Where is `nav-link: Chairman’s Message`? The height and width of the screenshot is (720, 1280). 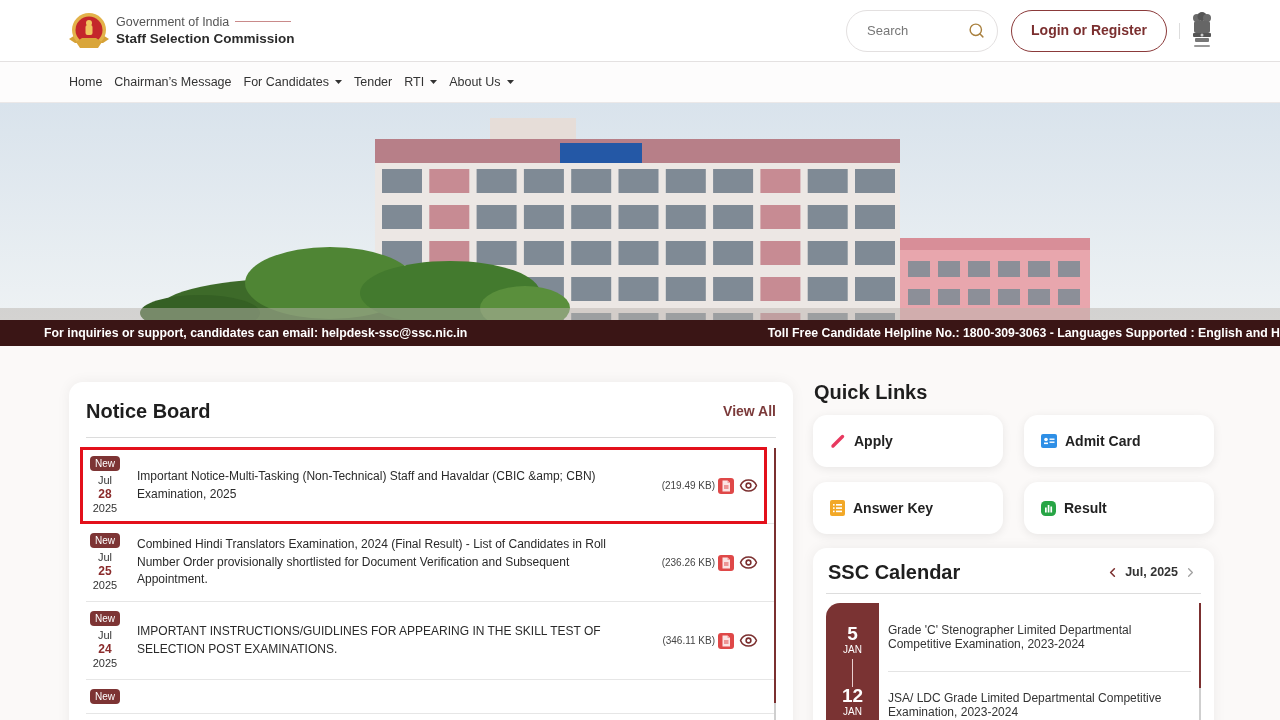 nav-link: Chairman’s Message is located at coordinates (173, 82).